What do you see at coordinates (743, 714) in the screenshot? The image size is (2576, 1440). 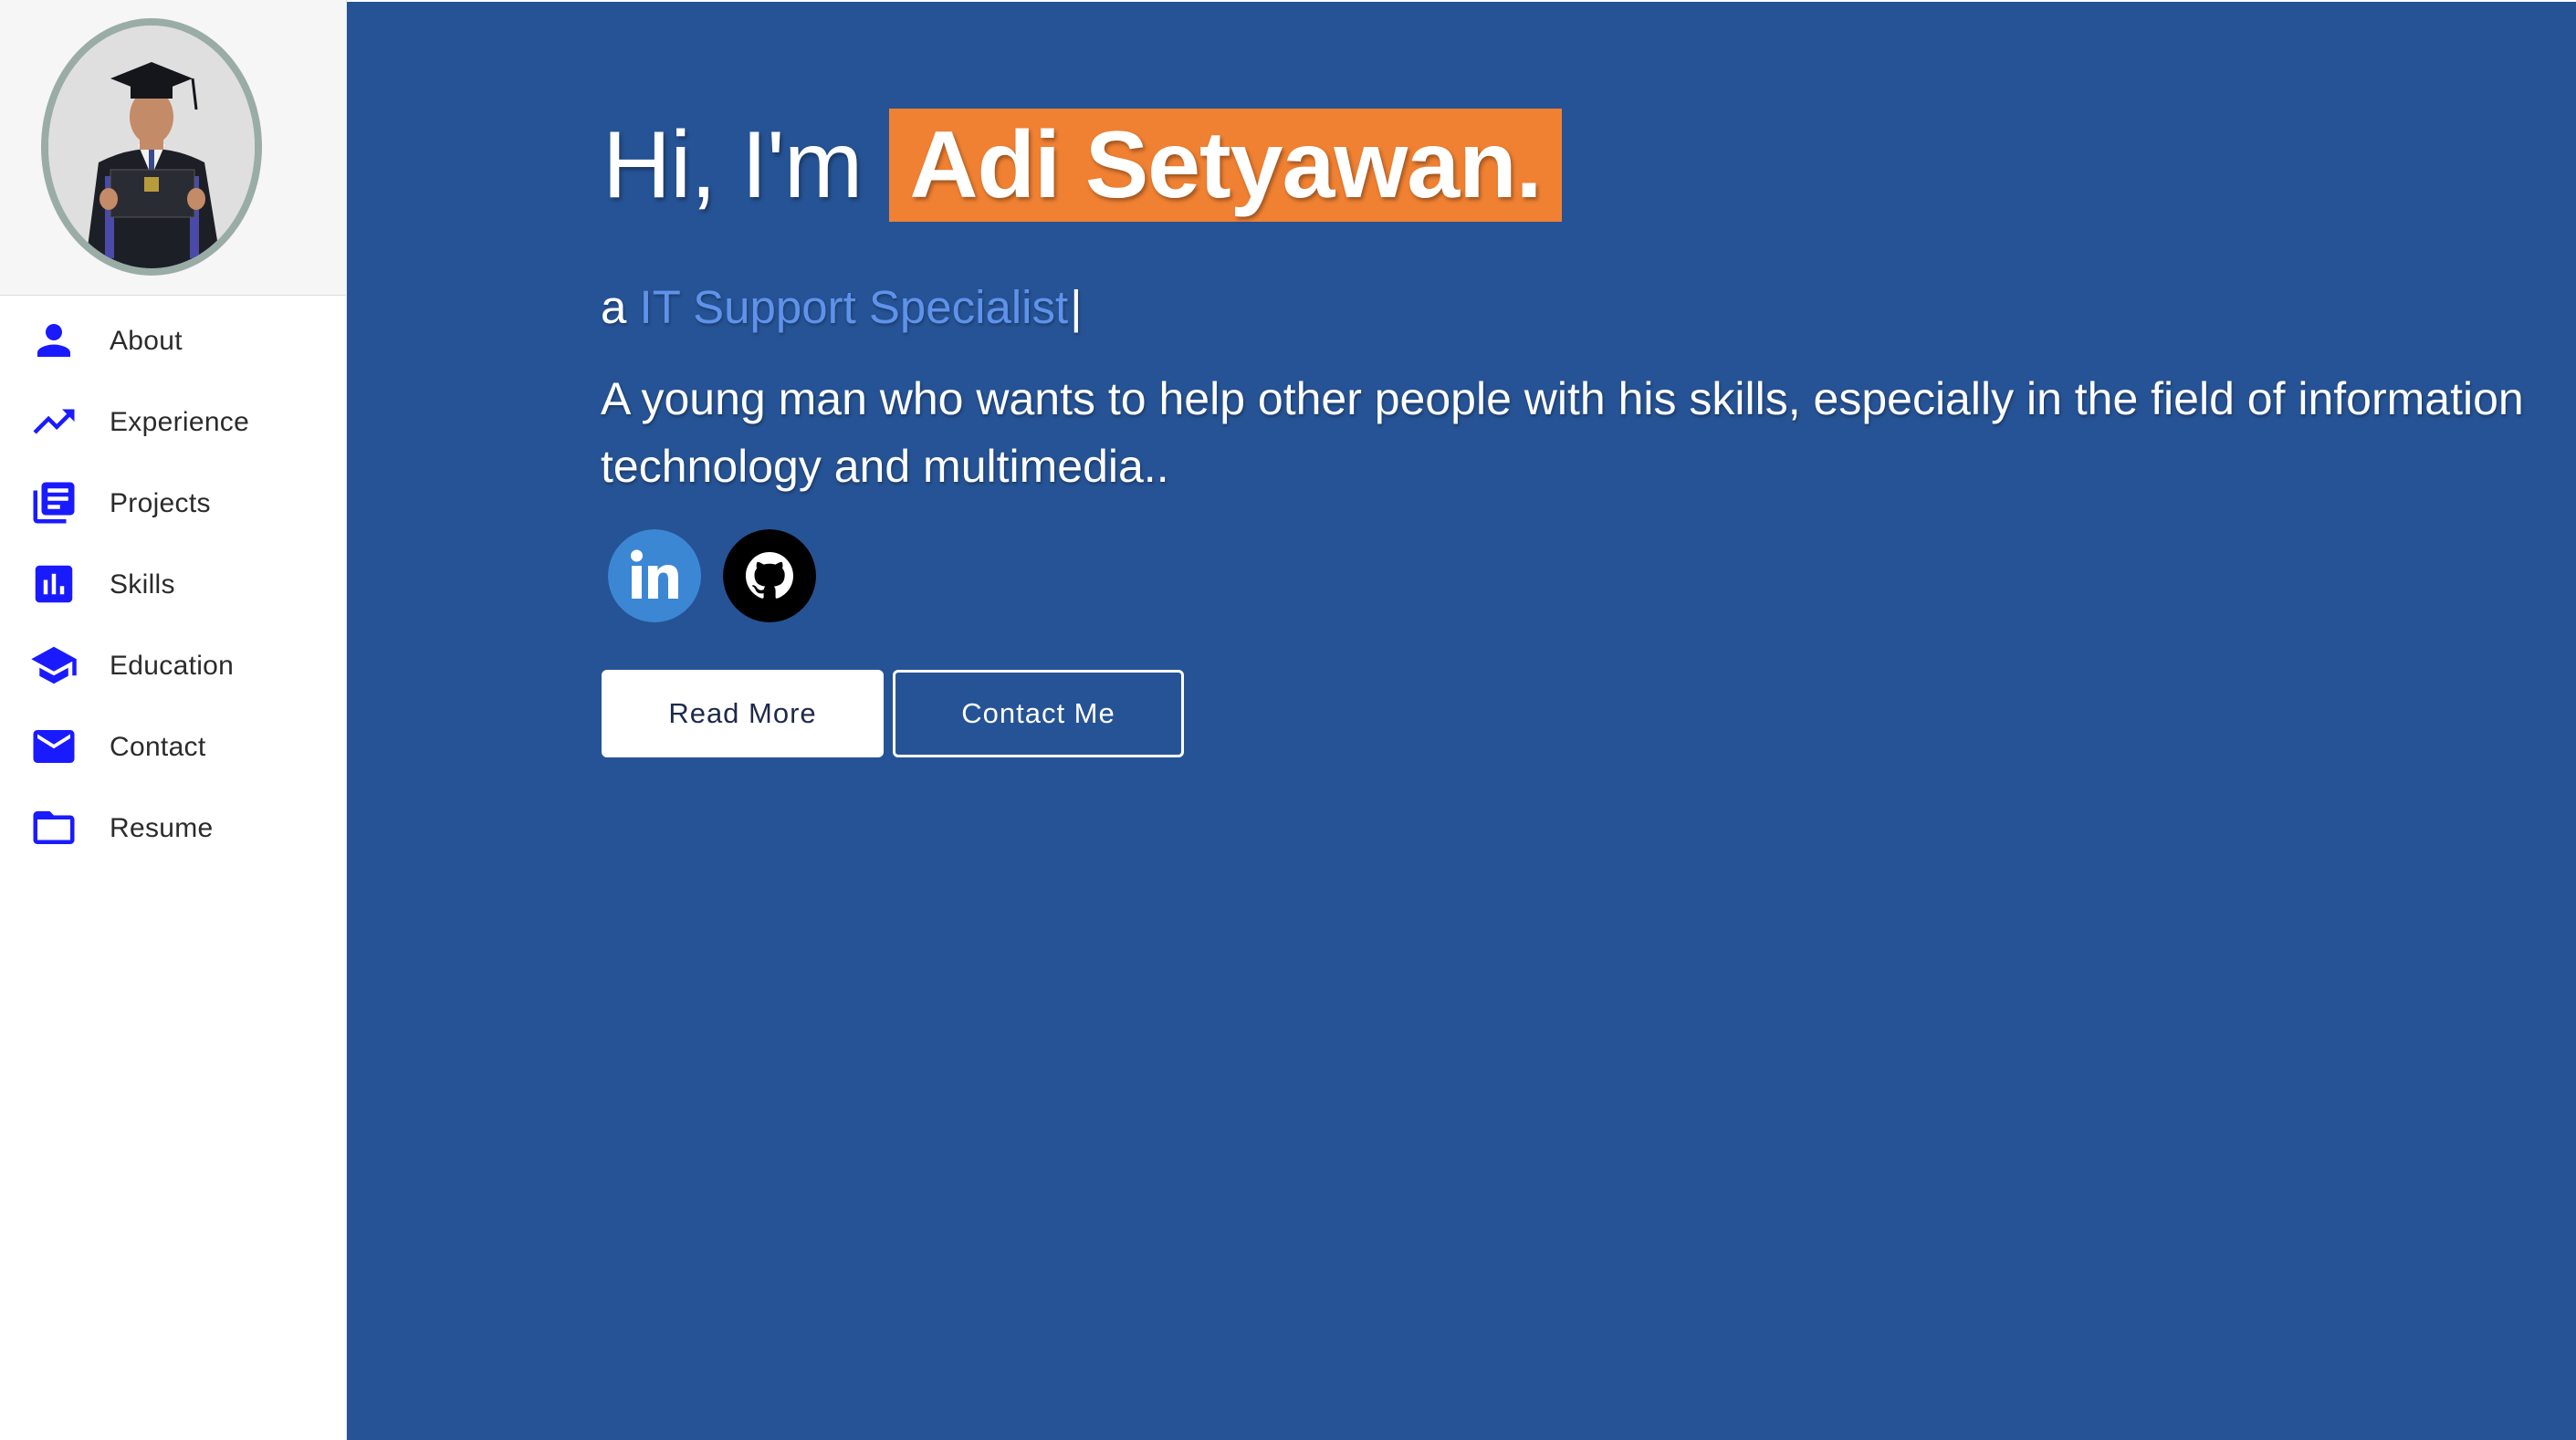 I see `read-more-button: Read More` at bounding box center [743, 714].